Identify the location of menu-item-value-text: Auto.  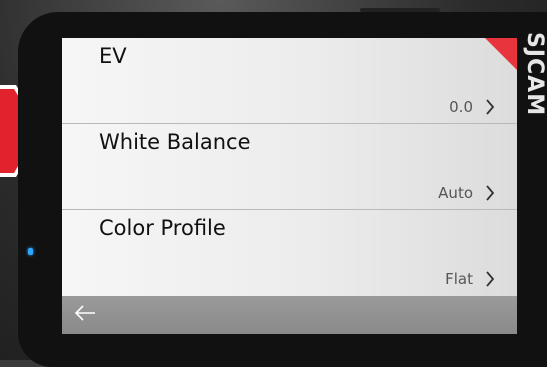
(455, 193).